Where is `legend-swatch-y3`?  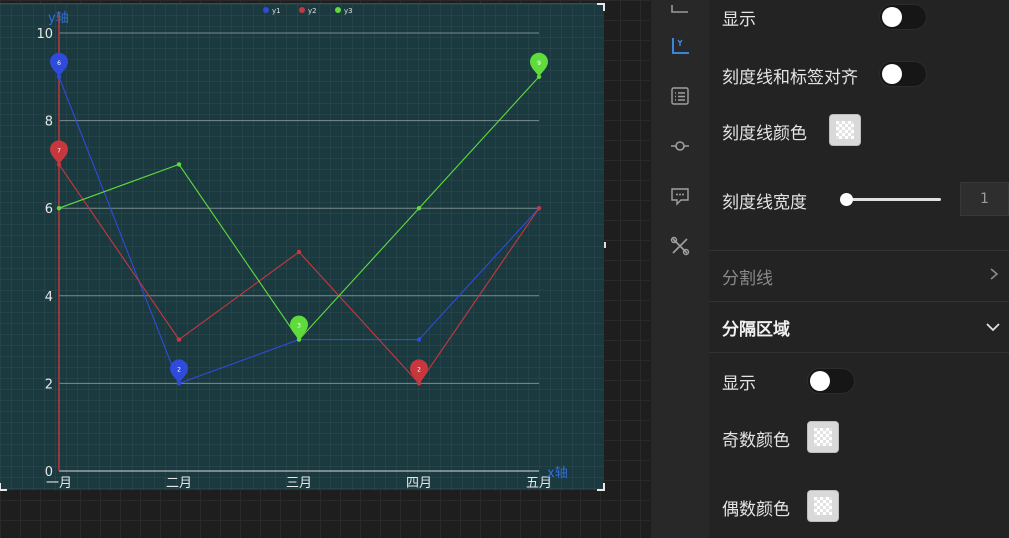
legend-swatch-y3 is located at coordinates (338, 10).